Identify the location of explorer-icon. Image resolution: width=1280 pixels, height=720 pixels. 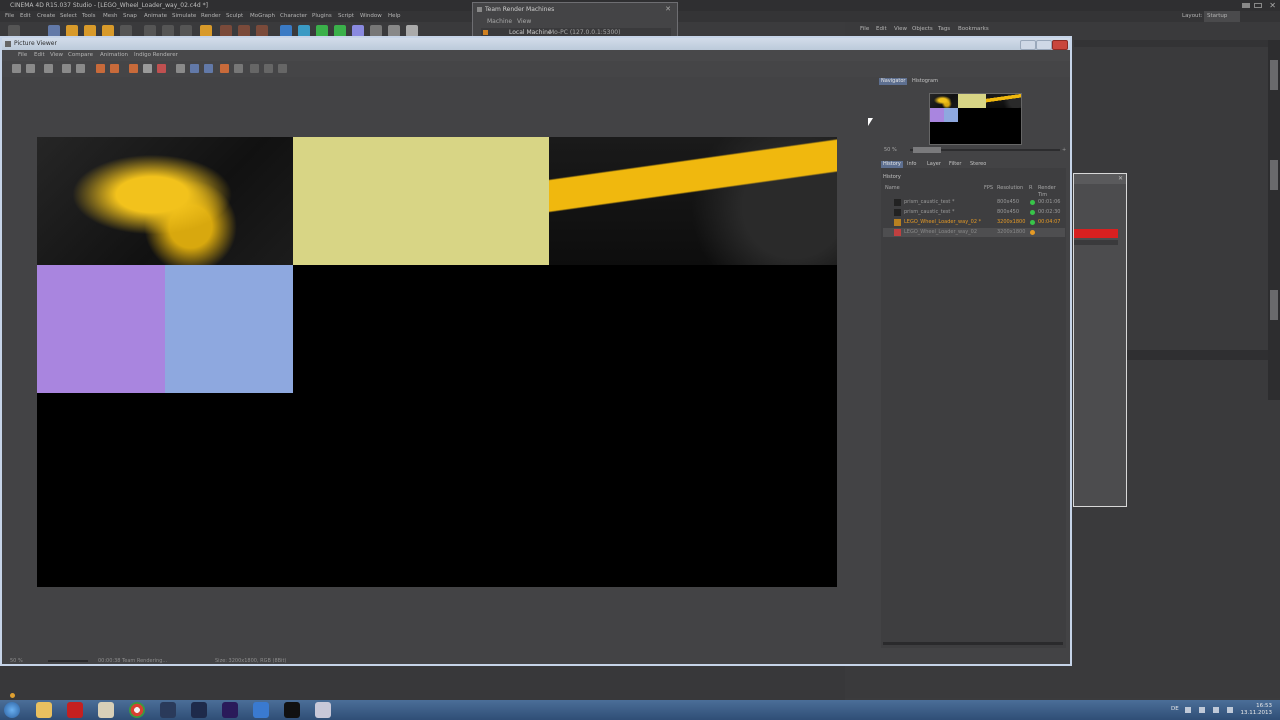
(44, 710).